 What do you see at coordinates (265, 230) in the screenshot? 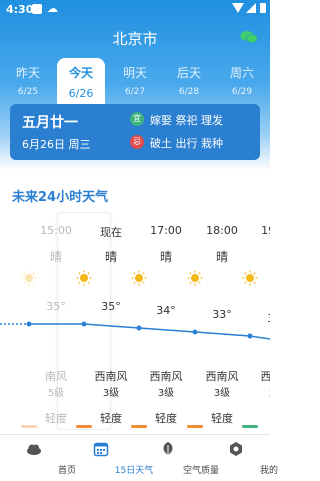
I see `hour-time: 19:00` at bounding box center [265, 230].